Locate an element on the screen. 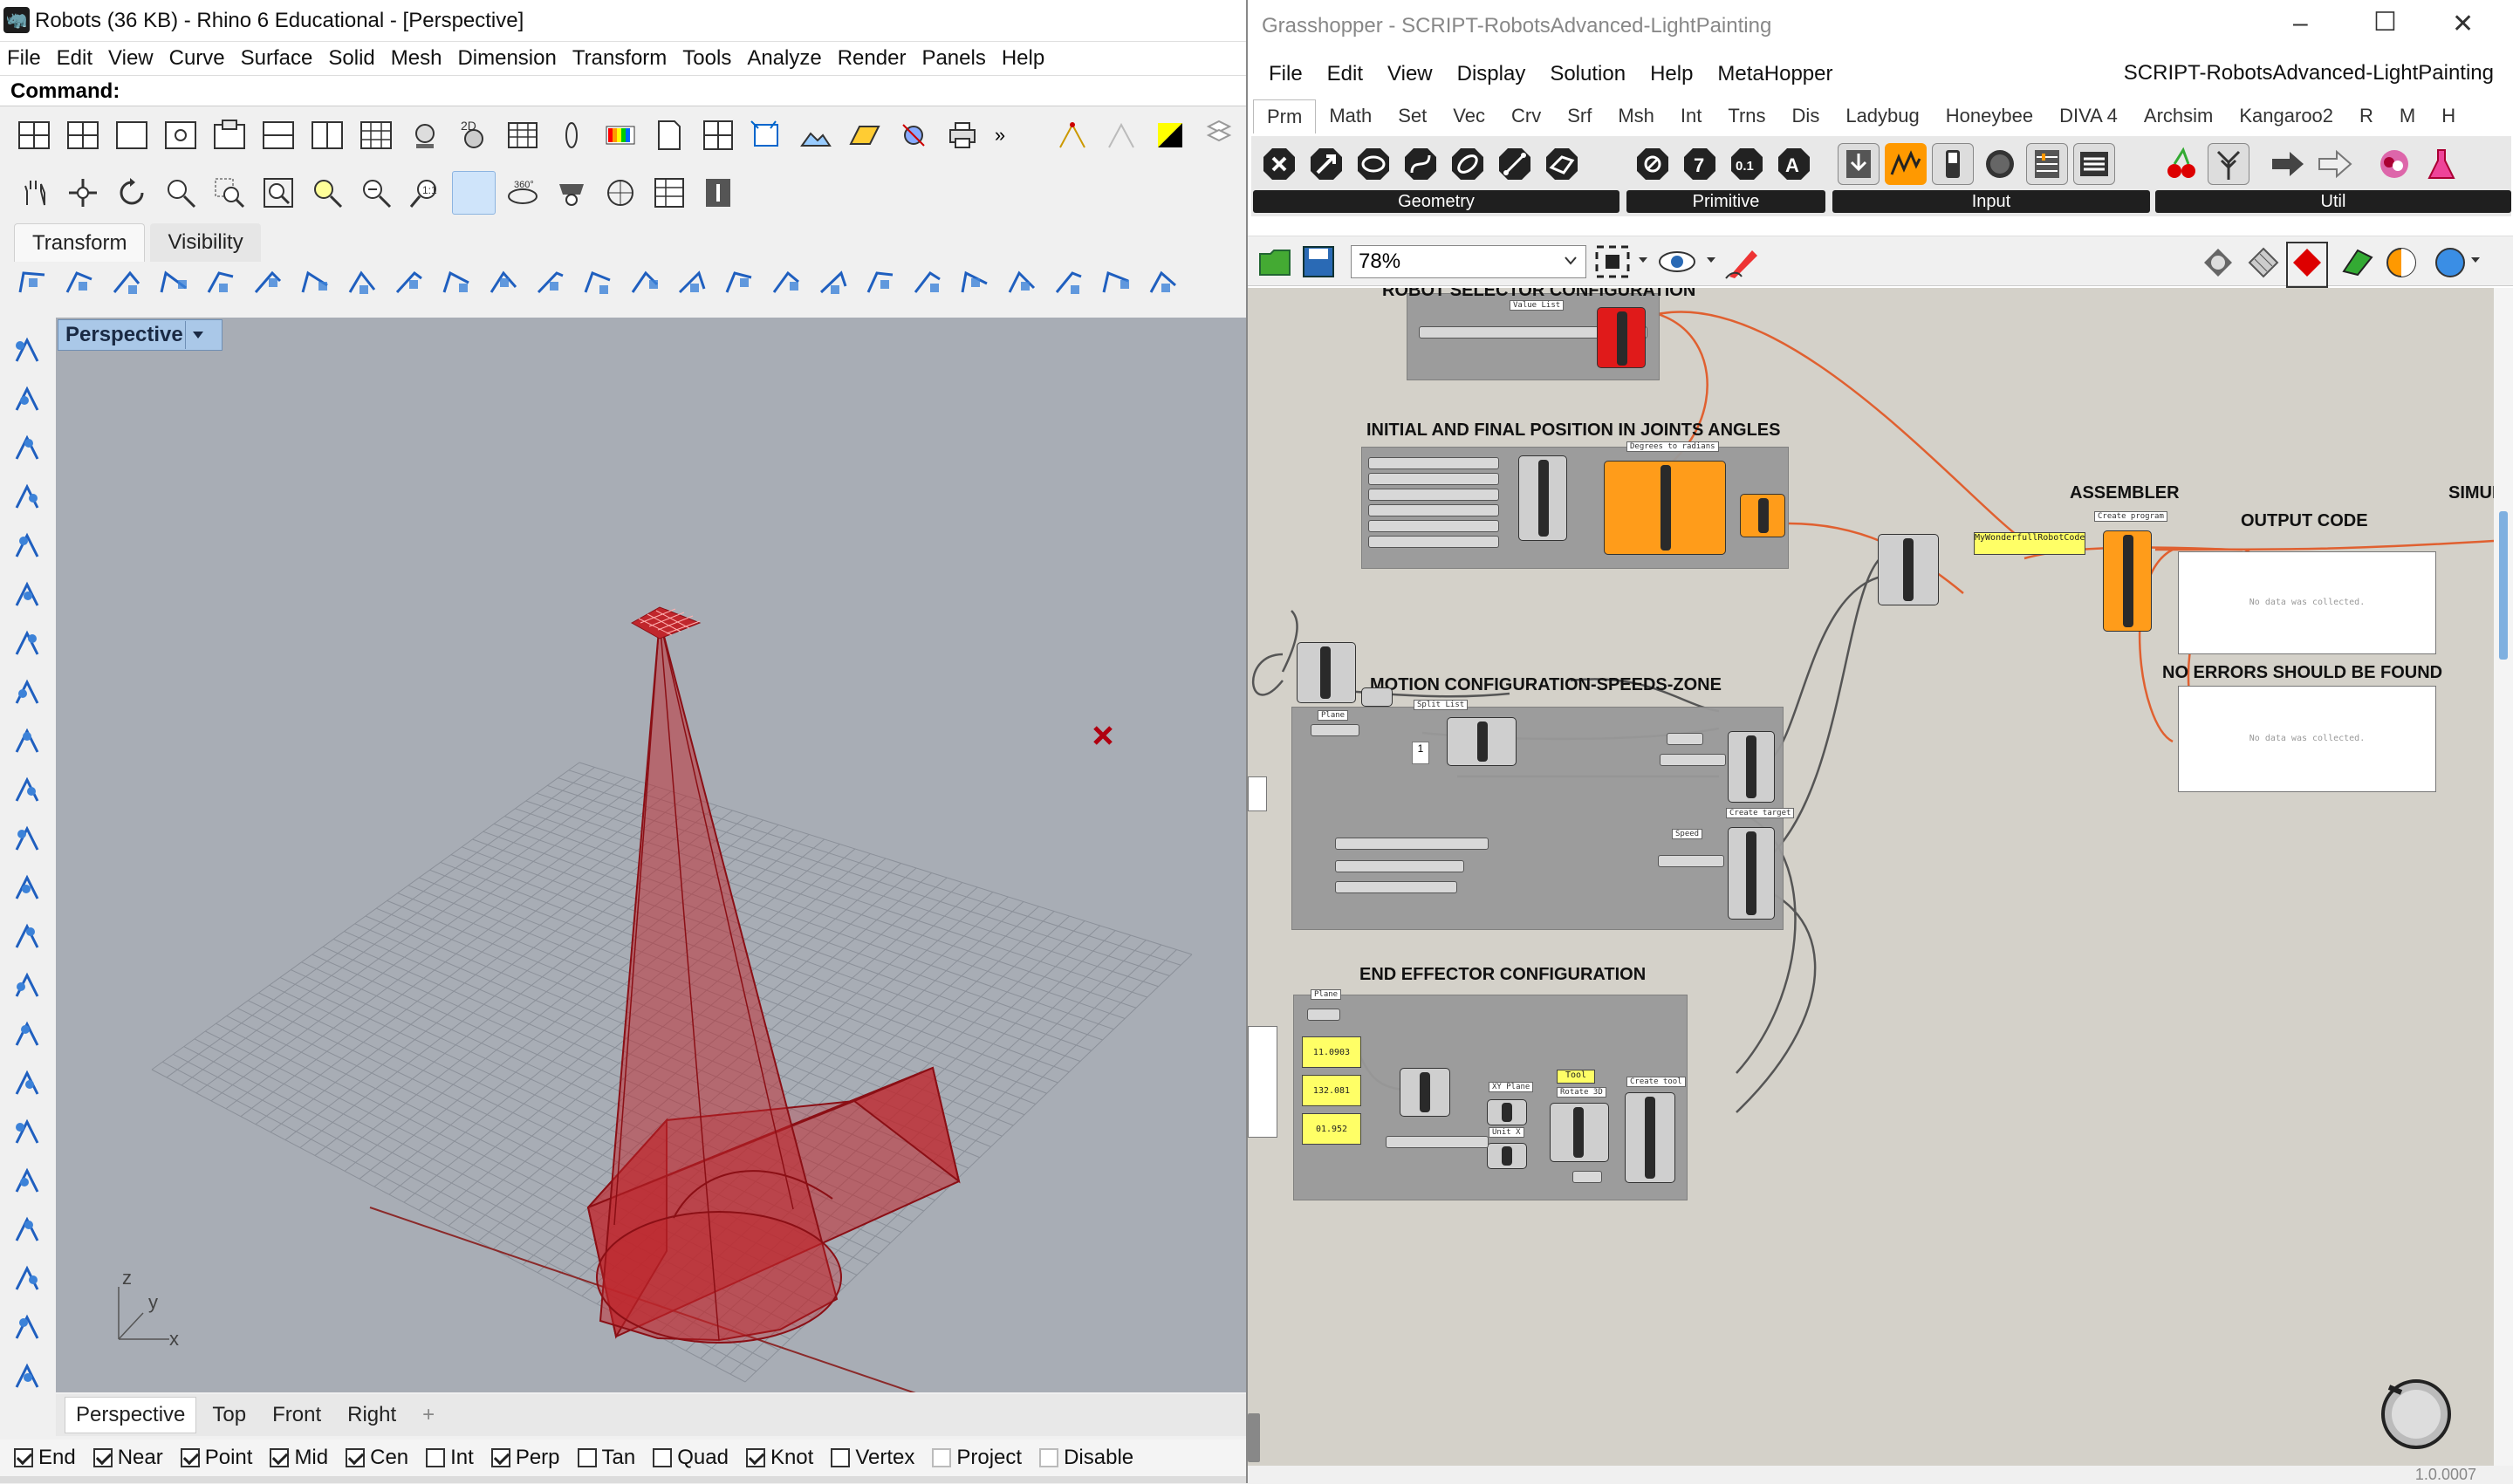  split-list-component is located at coordinates (1482, 741).